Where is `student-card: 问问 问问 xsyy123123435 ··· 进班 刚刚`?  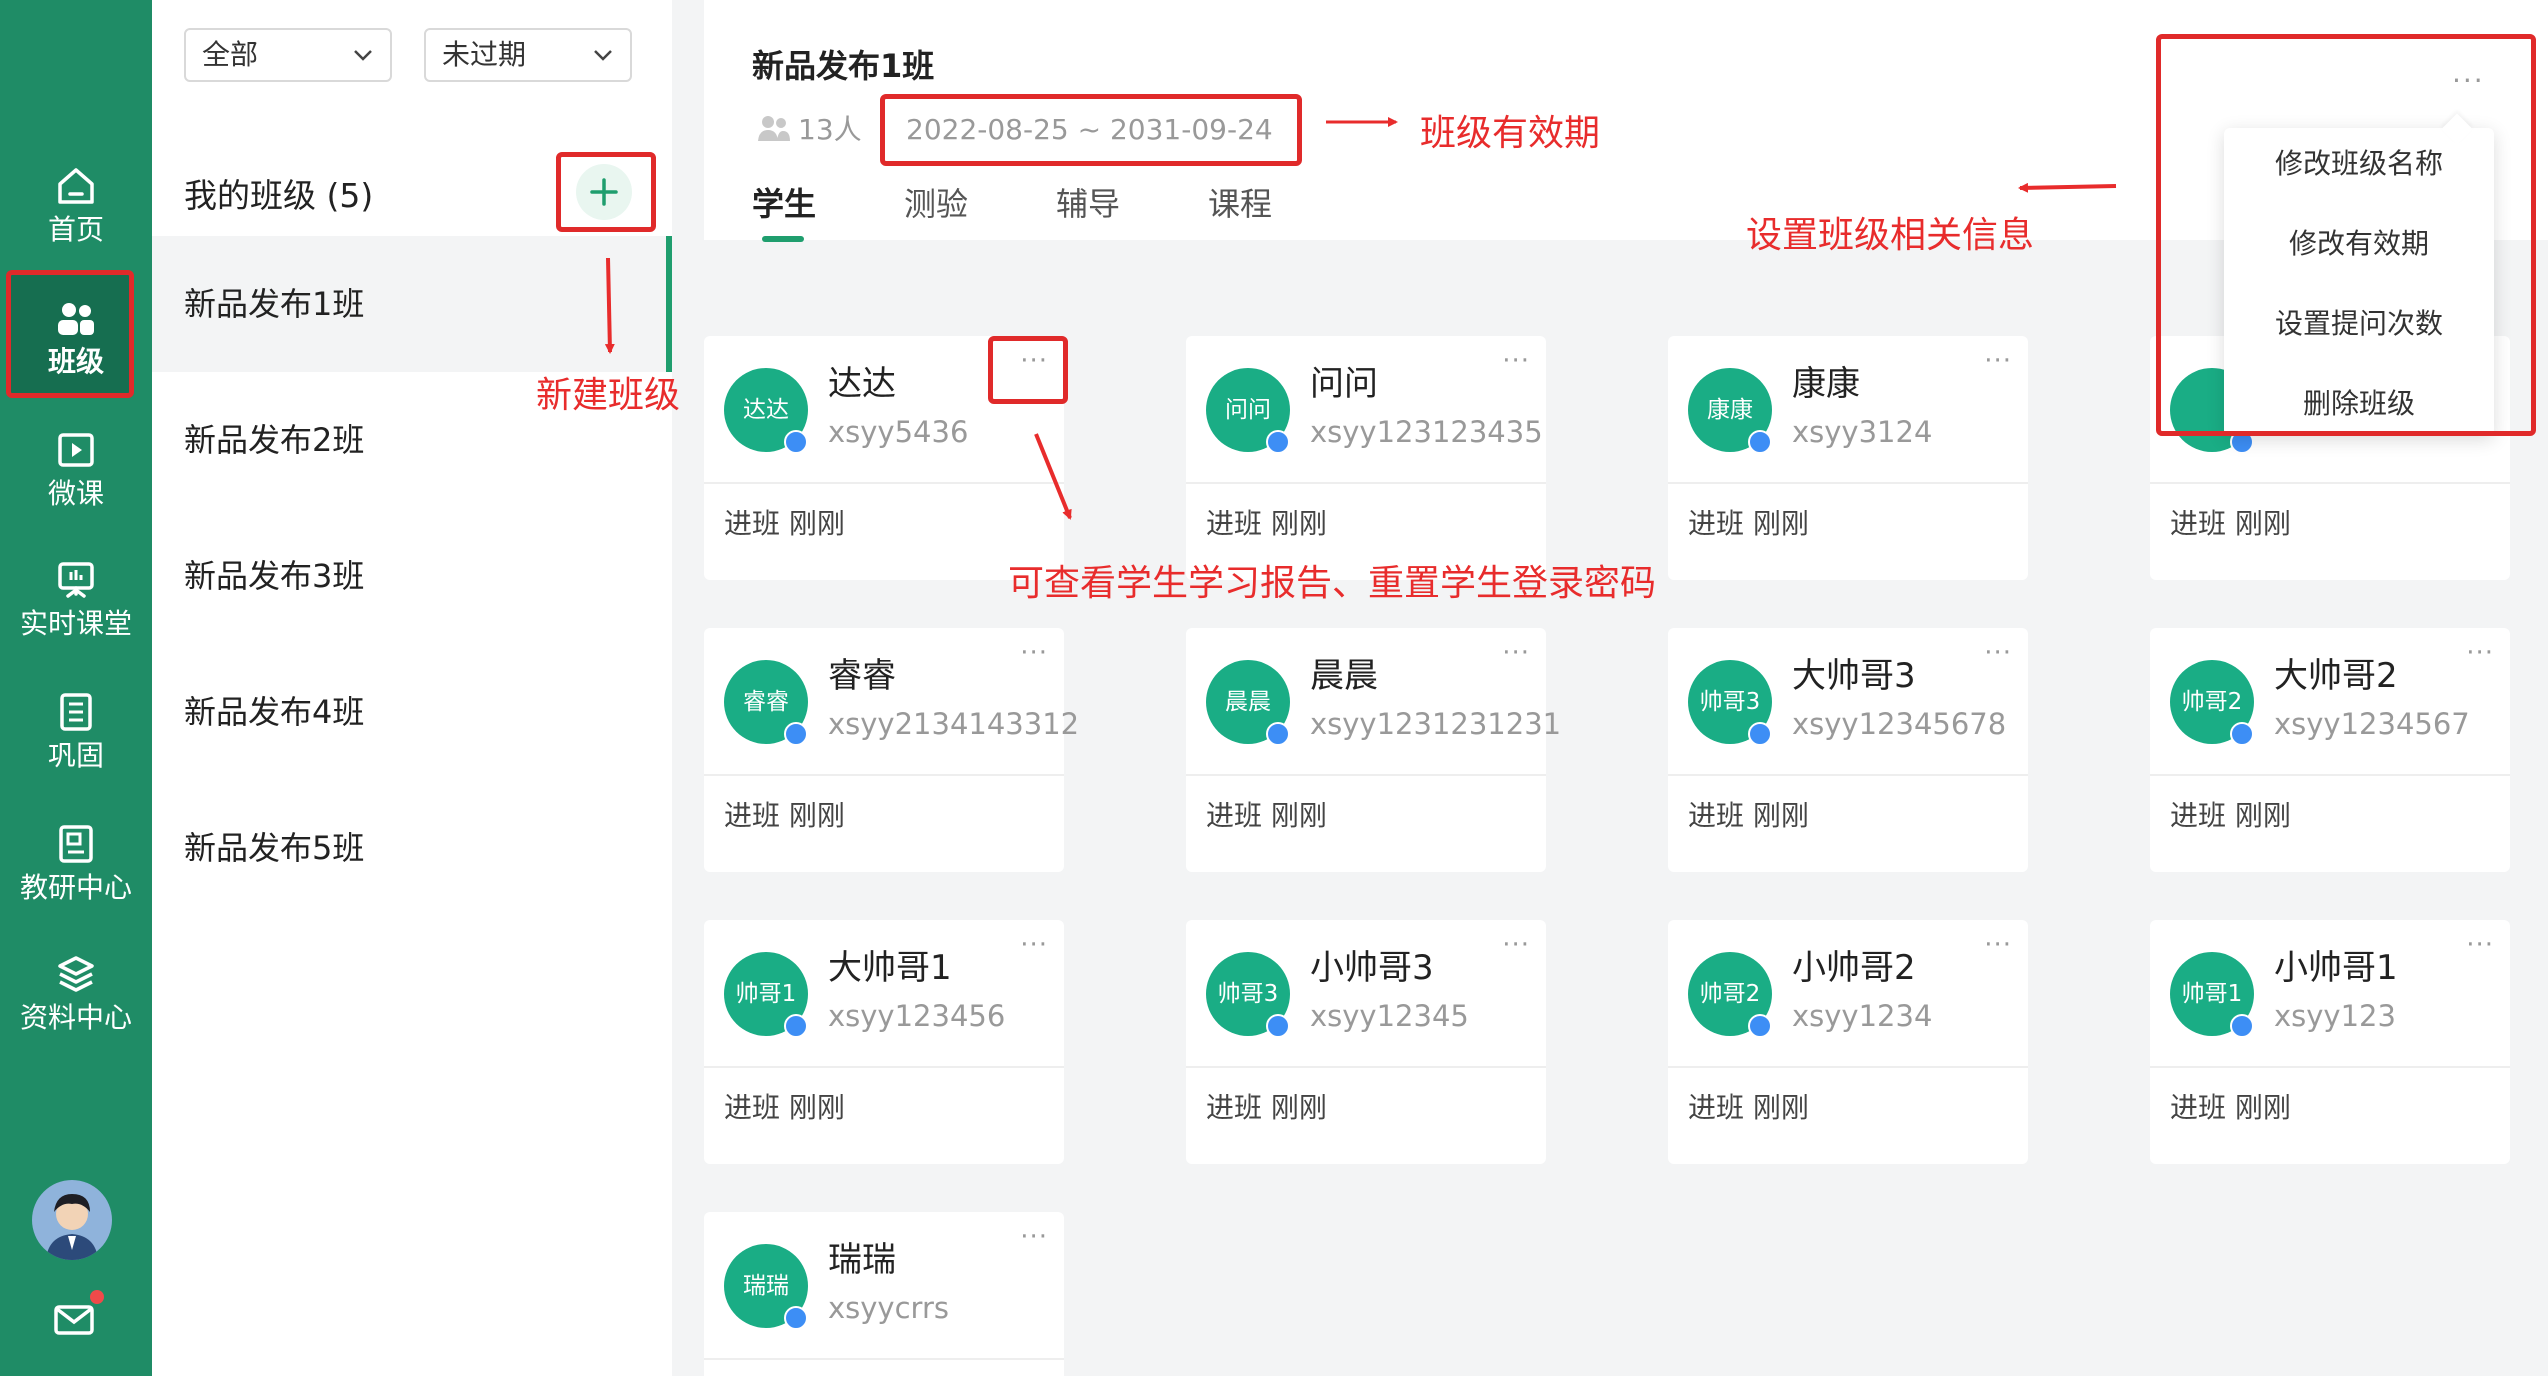
student-card: 问问 问问 xsyy123123435 ··· 进班 刚刚 is located at coordinates (1366, 458).